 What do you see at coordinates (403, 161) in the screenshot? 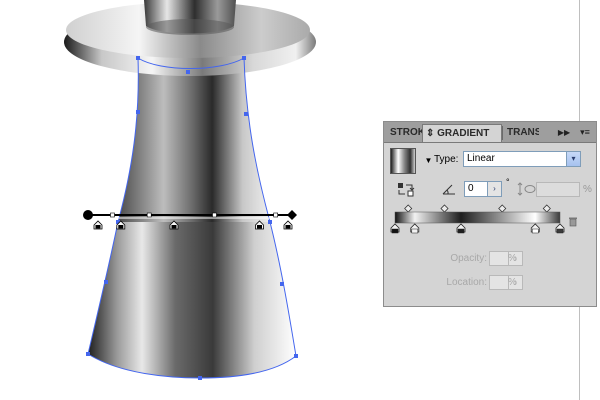
I see `gradient-swatch` at bounding box center [403, 161].